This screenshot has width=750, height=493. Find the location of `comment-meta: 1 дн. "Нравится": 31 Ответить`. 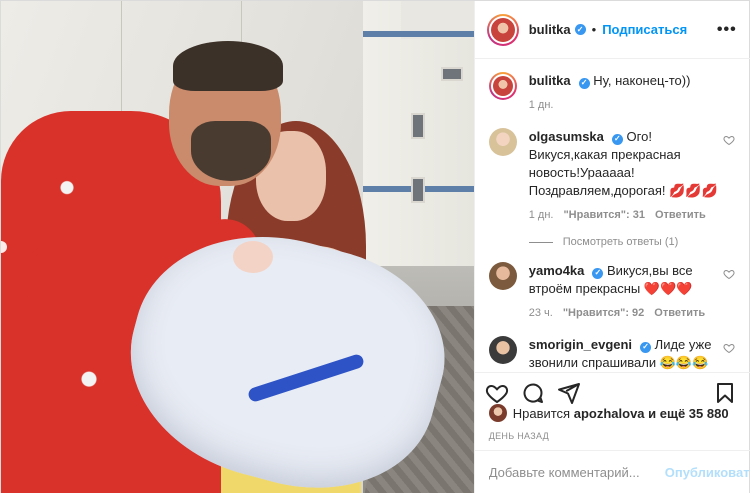

comment-meta: 1 дн. "Нравится": 31 Ответить is located at coordinates (624, 215).